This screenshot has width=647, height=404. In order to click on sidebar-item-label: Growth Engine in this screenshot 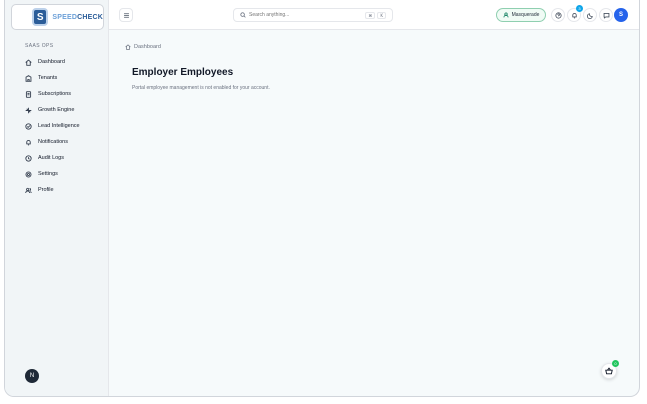, I will do `click(56, 110)`.